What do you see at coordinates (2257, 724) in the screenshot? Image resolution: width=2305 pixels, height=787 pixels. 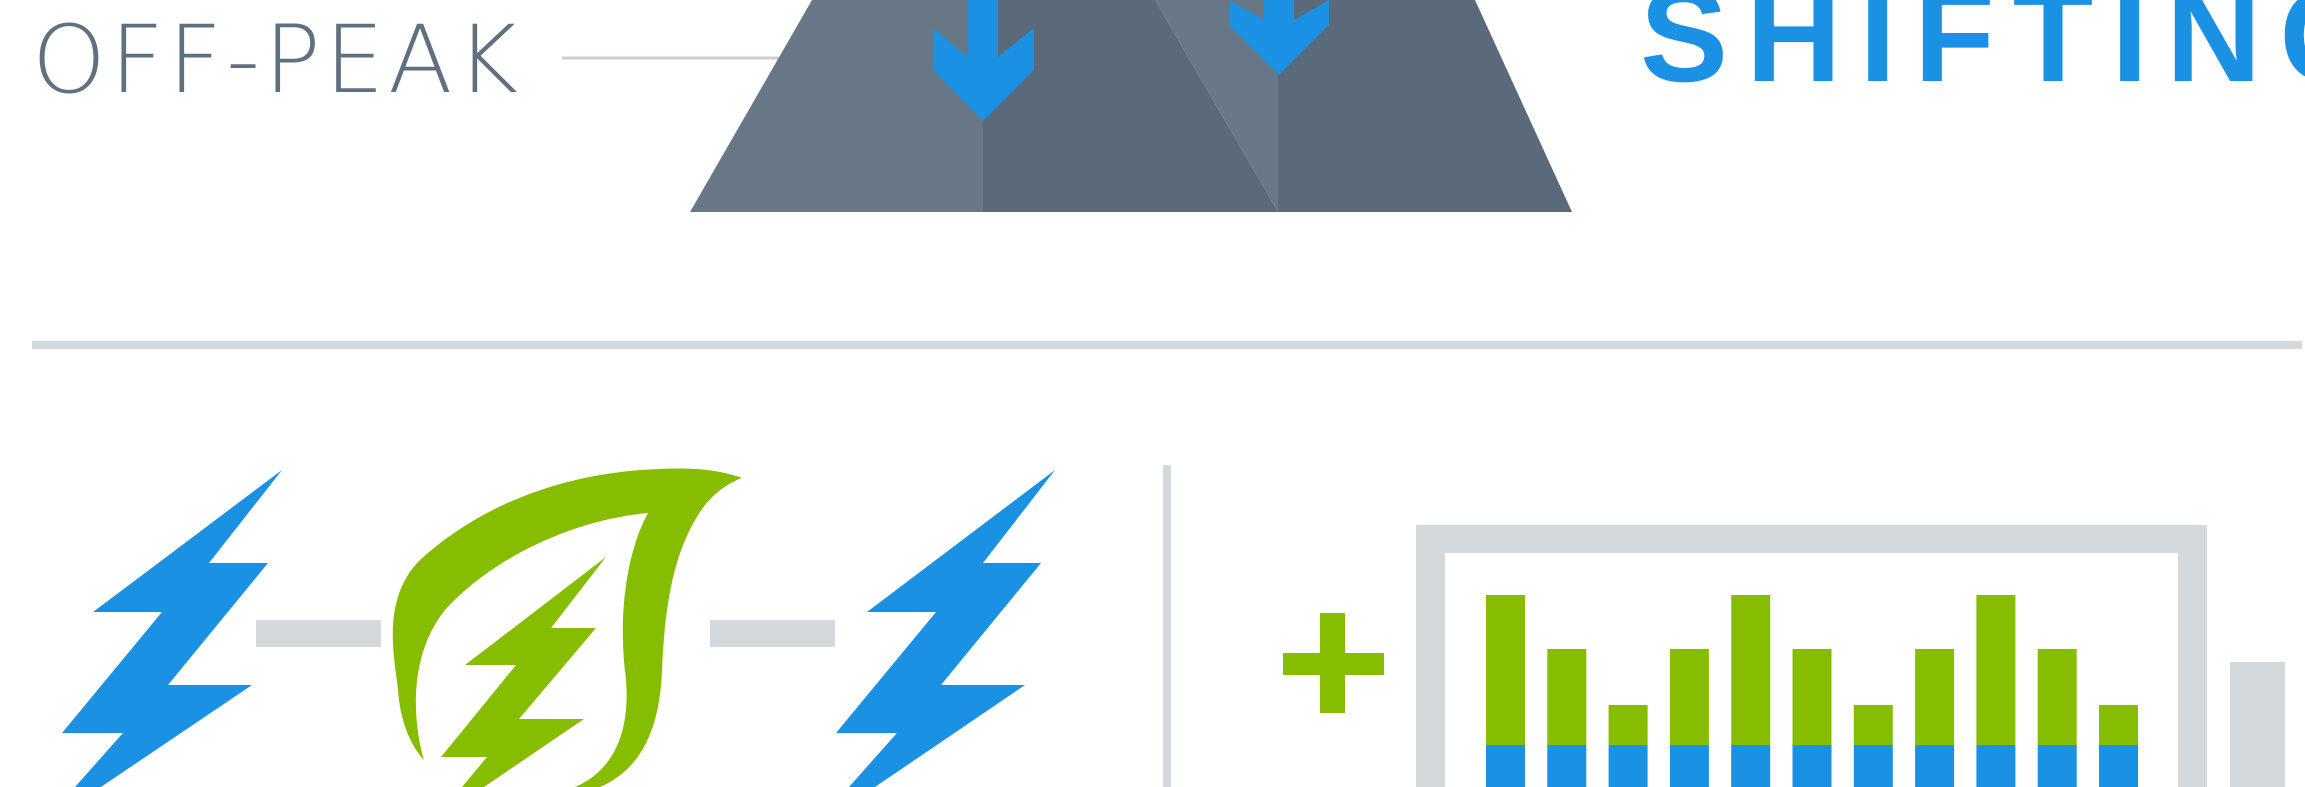 I see `side-block` at bounding box center [2257, 724].